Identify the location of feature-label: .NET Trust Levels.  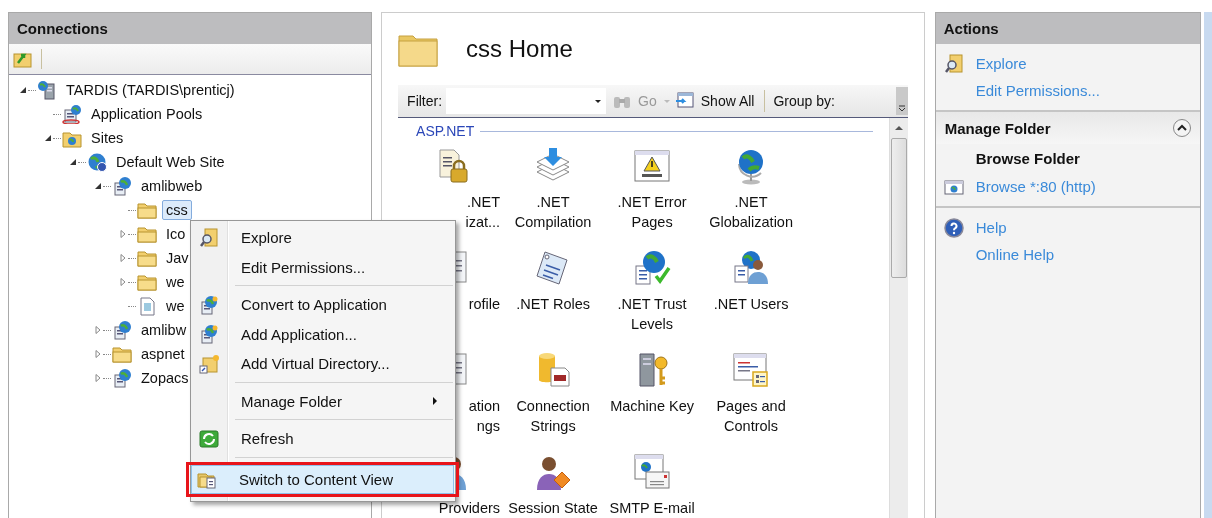
(652, 314).